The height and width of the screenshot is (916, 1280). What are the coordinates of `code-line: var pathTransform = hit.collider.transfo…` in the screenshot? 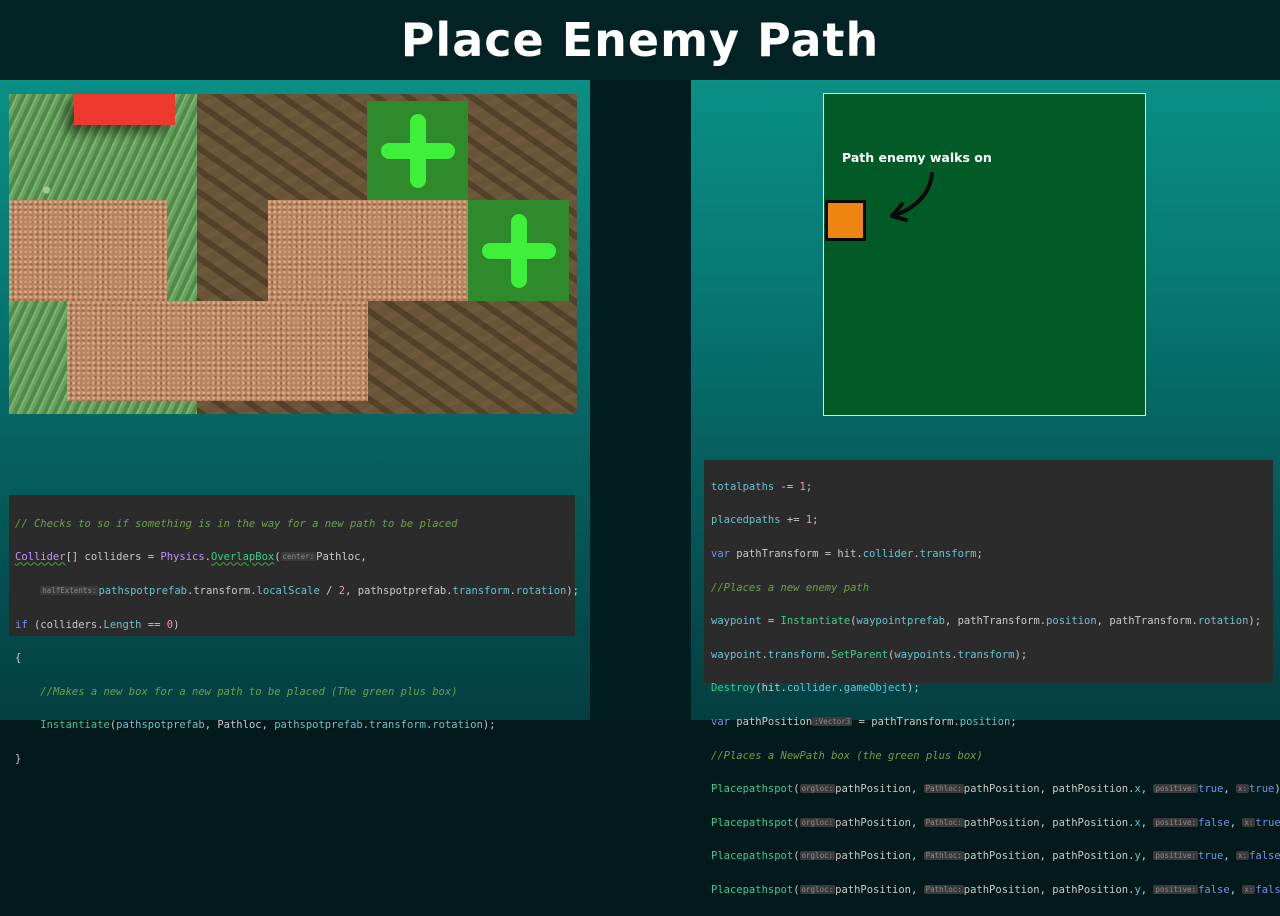 It's located at (847, 553).